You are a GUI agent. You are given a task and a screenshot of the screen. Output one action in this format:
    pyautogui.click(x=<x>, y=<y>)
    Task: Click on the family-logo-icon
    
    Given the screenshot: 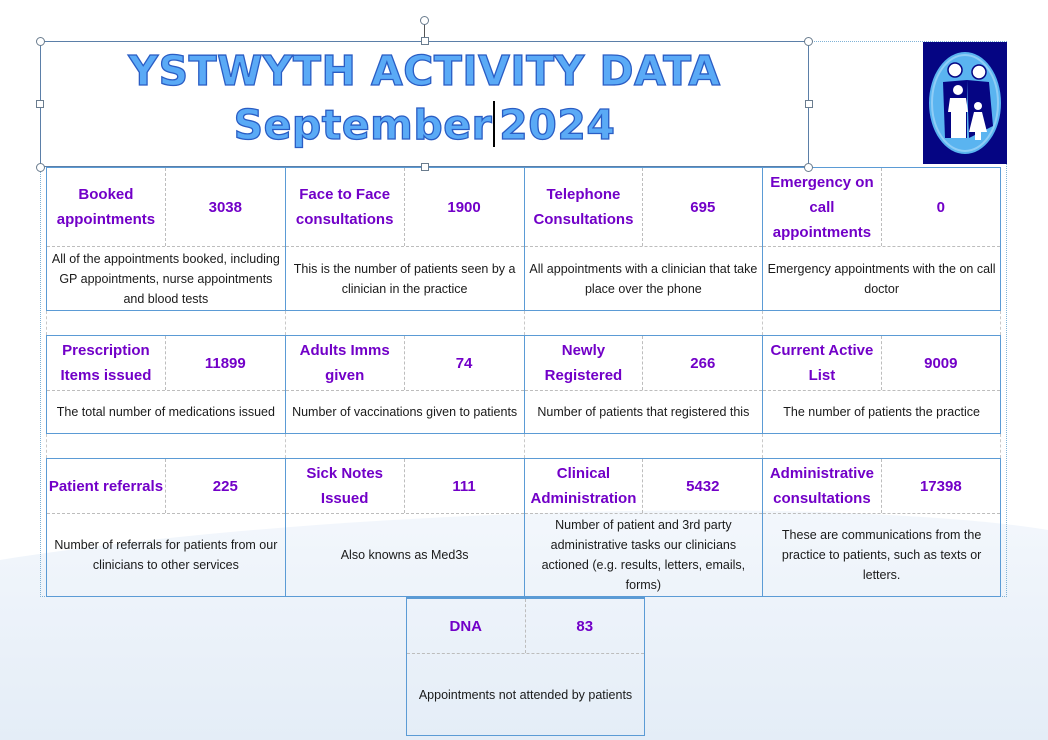 What is the action you would take?
    pyautogui.click(x=965, y=103)
    